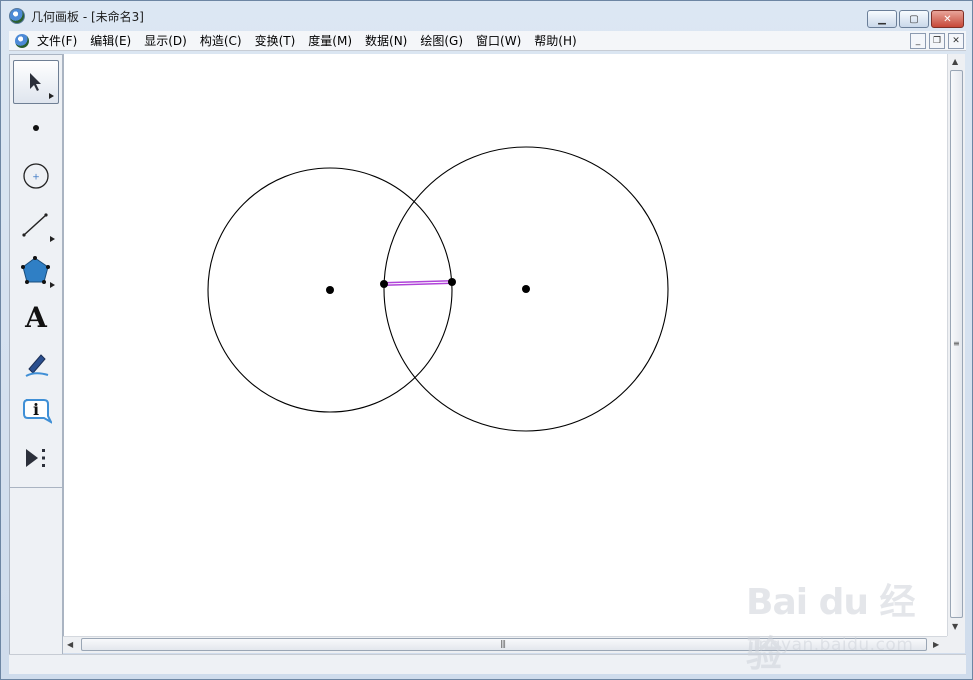  I want to click on polygon-tool, so click(36, 270).